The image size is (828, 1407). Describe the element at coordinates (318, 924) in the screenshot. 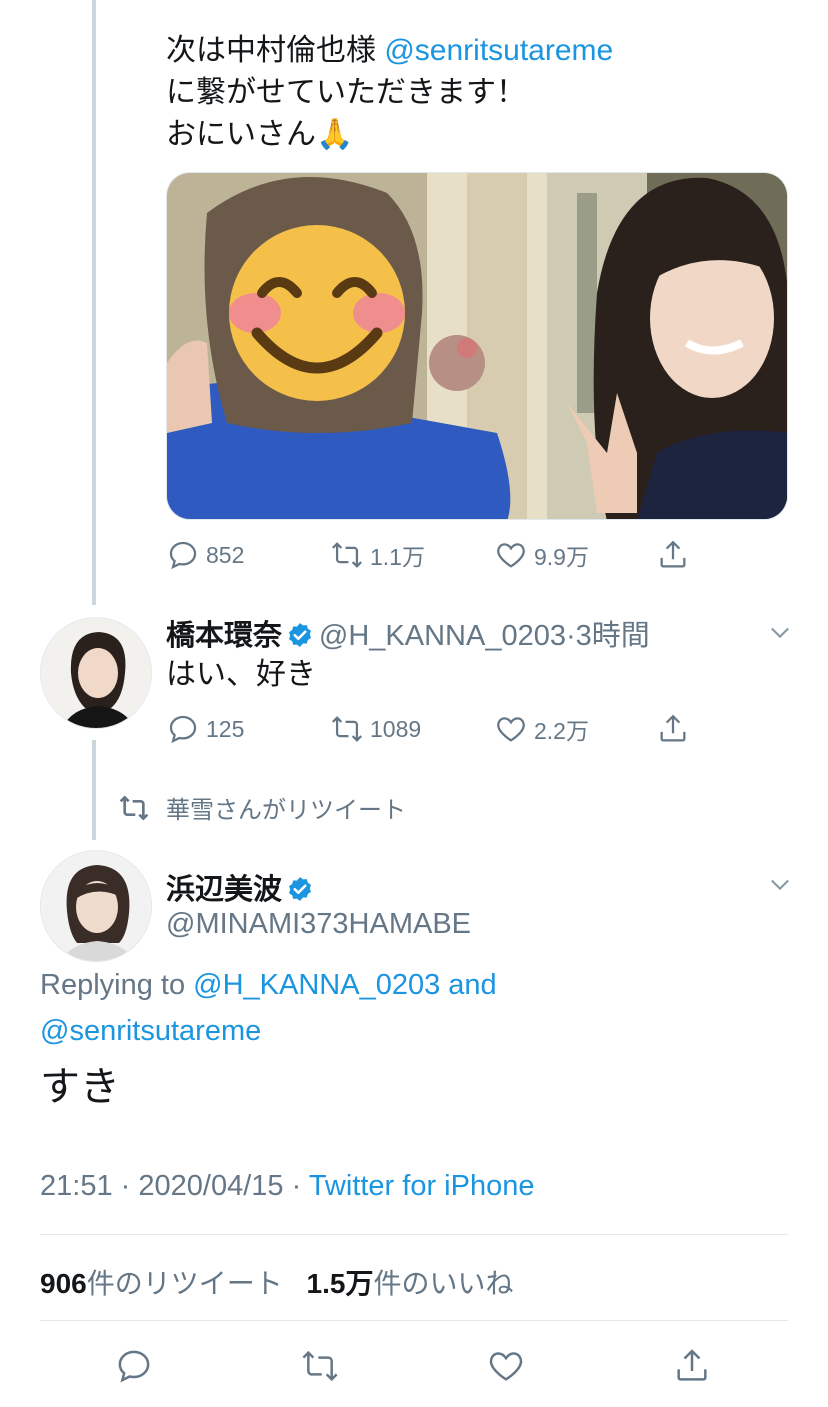

I see `main-tweet-handle: @MINAMI373HAMABE` at that location.